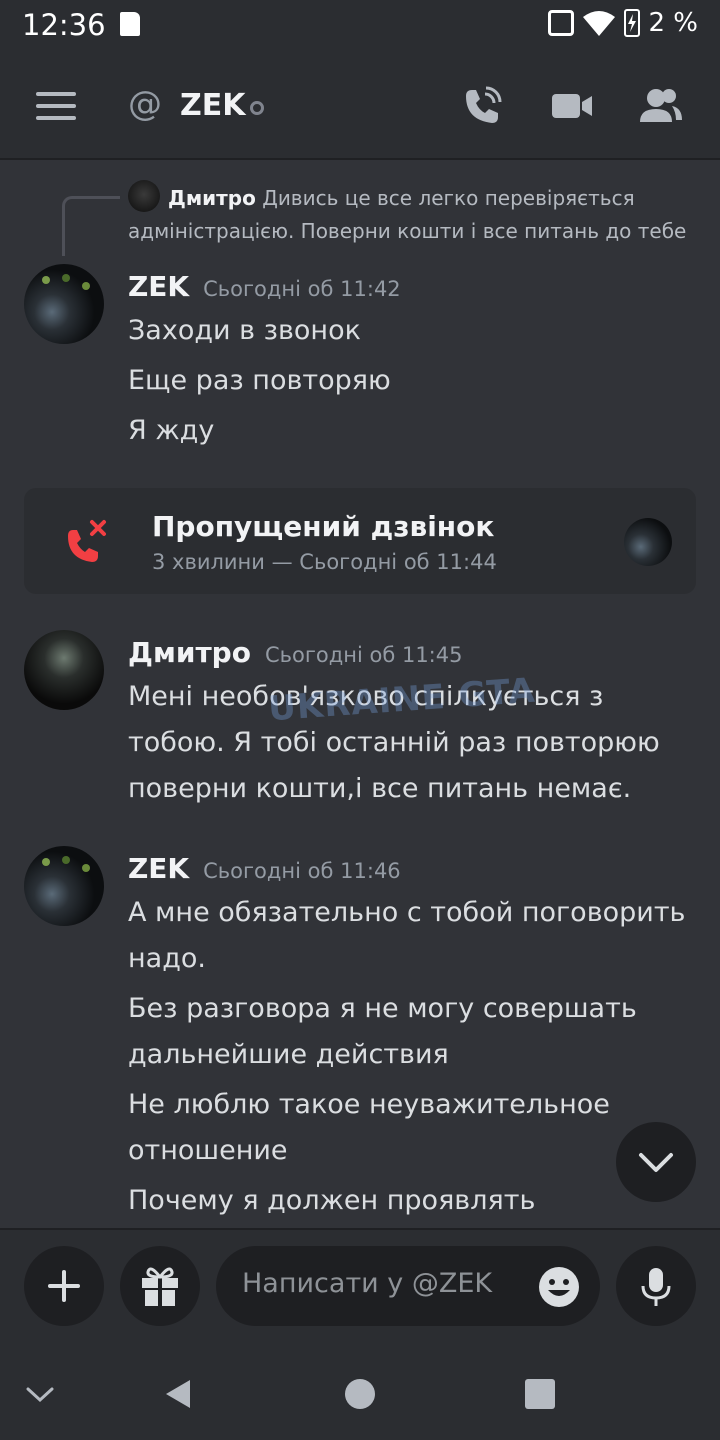 The image size is (720, 1440). I want to click on message-text: Я жду, so click(408, 431).